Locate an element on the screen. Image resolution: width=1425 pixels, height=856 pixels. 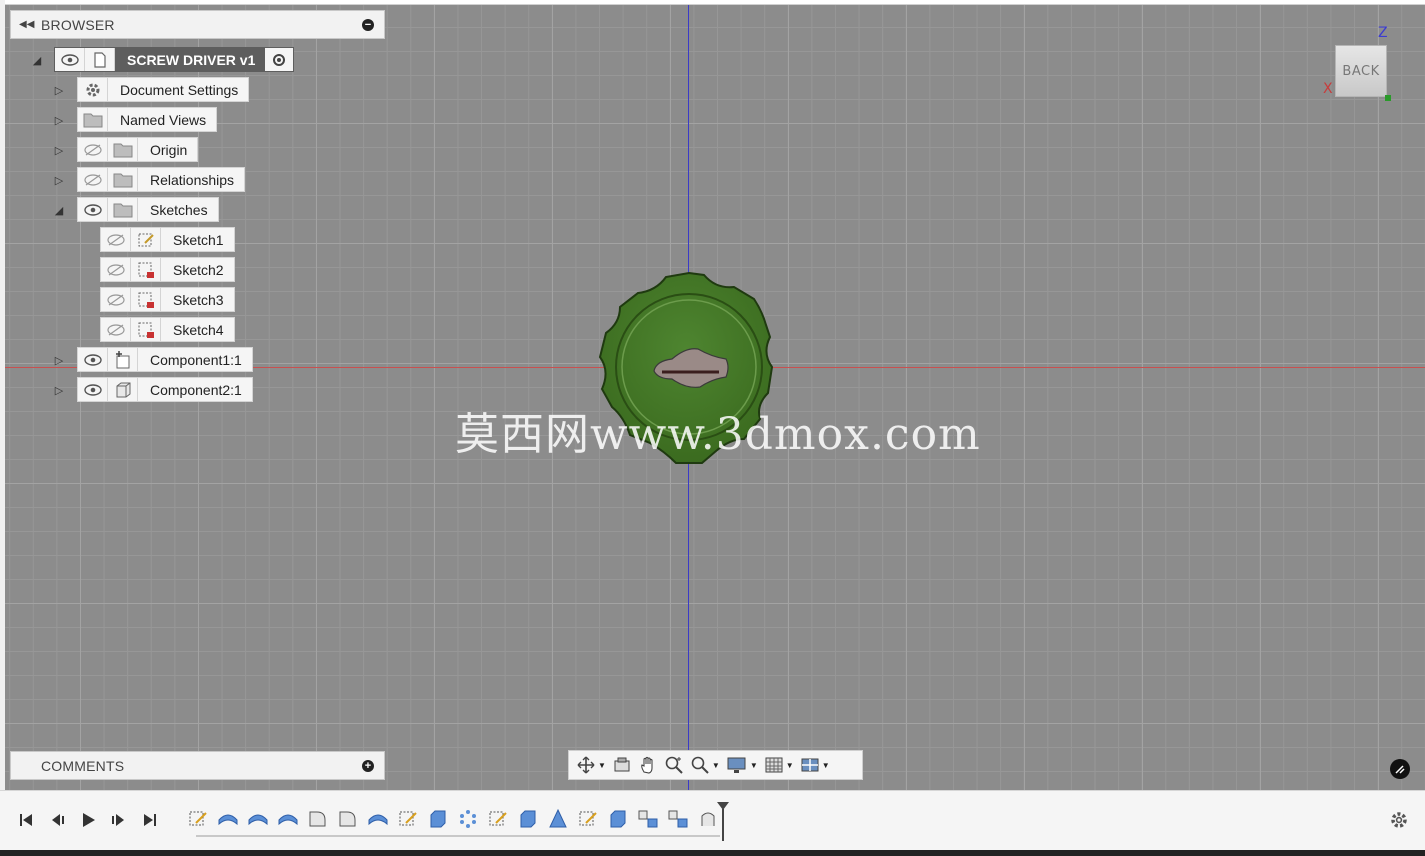
tree-item-label: Origin is located at coordinates (169, 149).